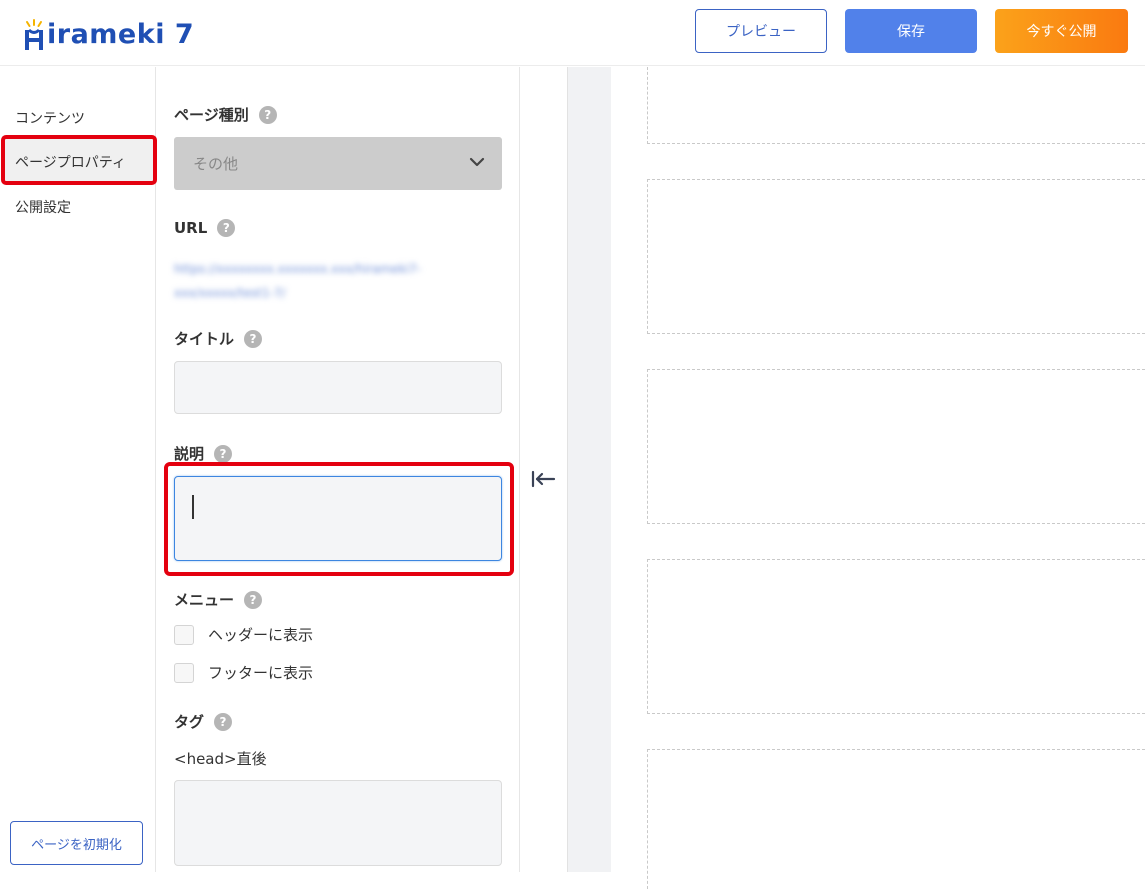  I want to click on show-in-footer-option: フッターに表示, so click(243, 672).